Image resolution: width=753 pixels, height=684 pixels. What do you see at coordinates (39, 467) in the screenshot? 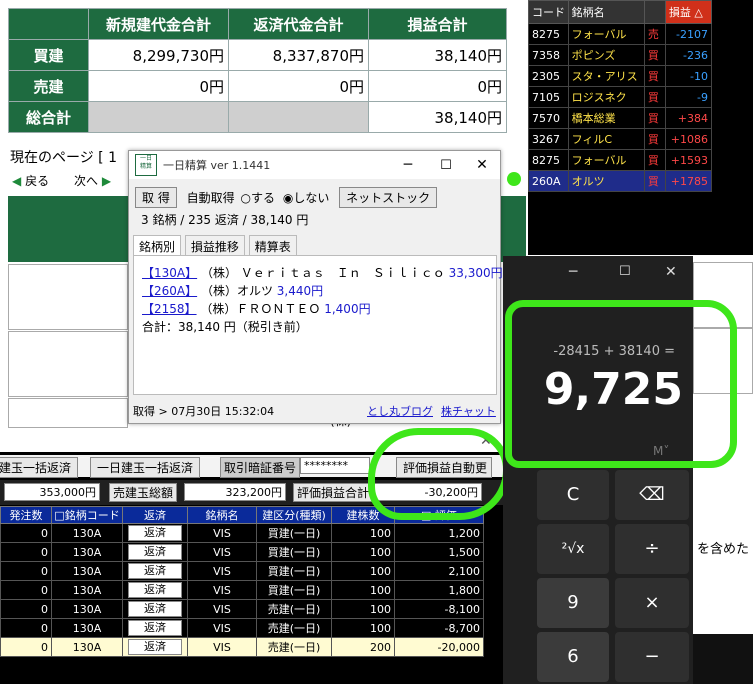
I see `bulk-repay-button: 建玉一括返済` at bounding box center [39, 467].